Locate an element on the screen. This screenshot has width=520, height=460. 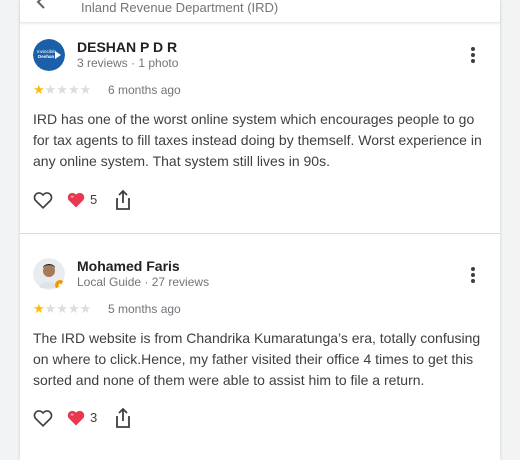
avatar: Invincible Deshan is located at coordinates (49, 55).